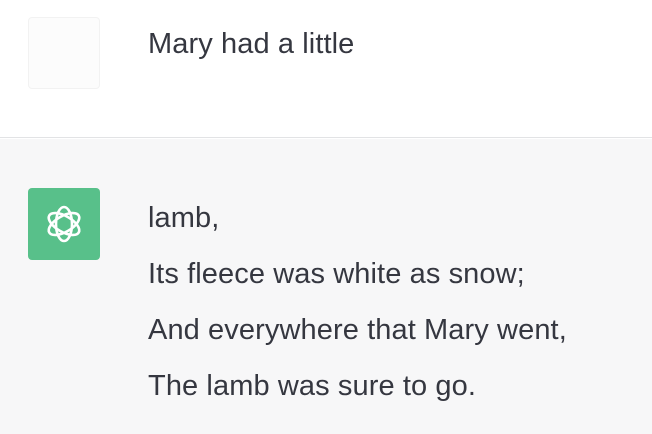  What do you see at coordinates (184, 218) in the screenshot?
I see `assistant-line-1: lamb,` at bounding box center [184, 218].